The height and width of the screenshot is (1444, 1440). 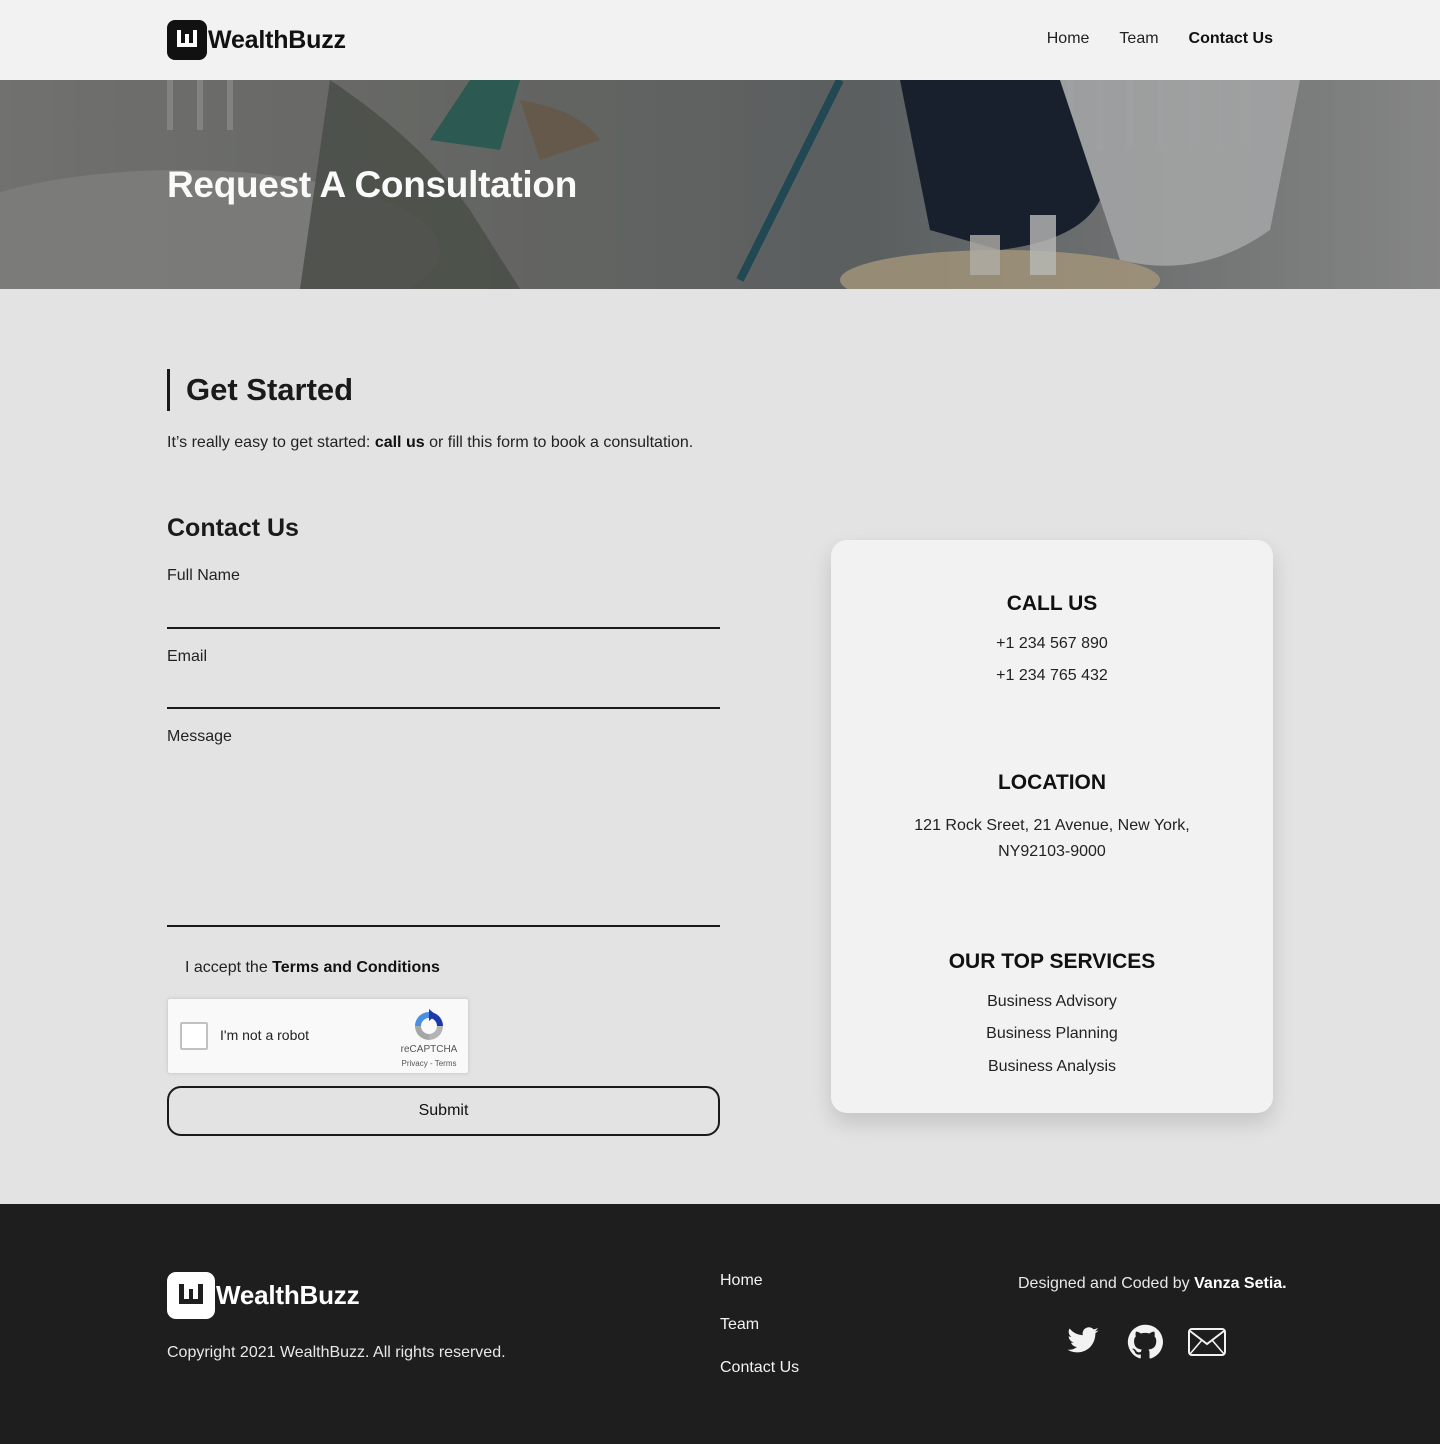 I want to click on service-item: Business Advisory, so click(x=1052, y=1001).